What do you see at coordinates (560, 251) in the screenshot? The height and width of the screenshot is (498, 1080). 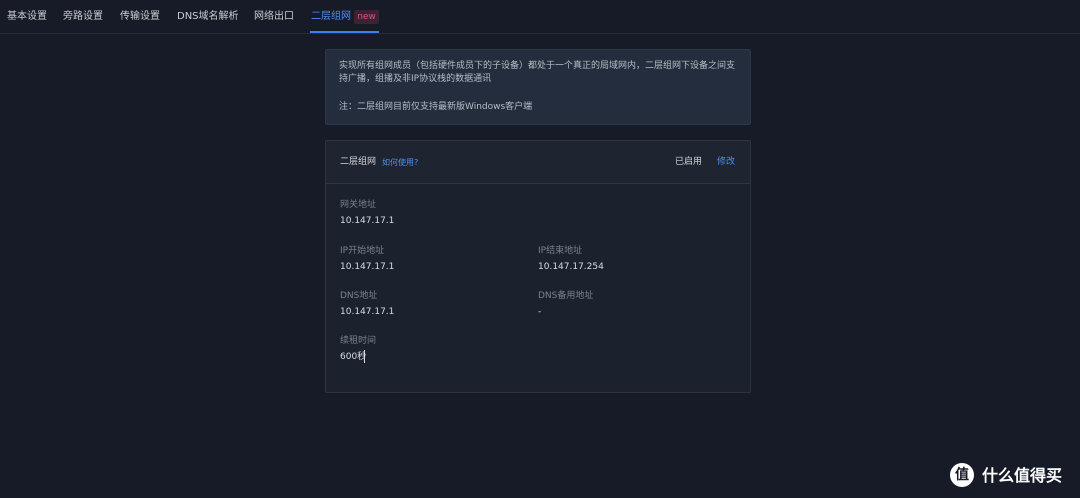 I see `ip-end-label: IP结束地址` at bounding box center [560, 251].